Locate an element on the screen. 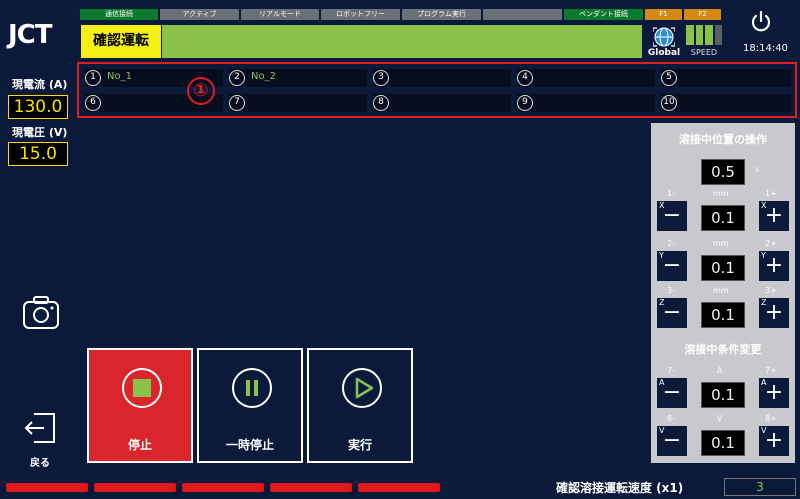 This screenshot has width=800, height=499. pause-icon is located at coordinates (252, 388).